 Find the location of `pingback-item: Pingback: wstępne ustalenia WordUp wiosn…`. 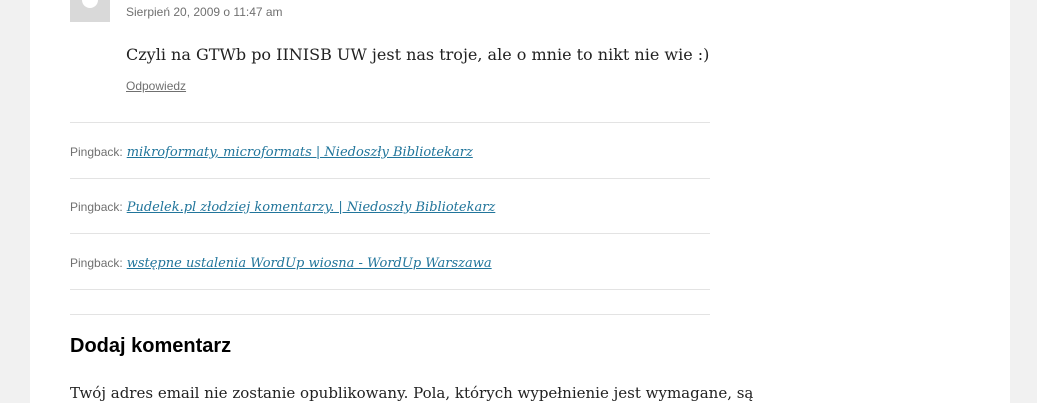

pingback-item: Pingback: wstępne ustalenia WordUp wiosn… is located at coordinates (281, 263).